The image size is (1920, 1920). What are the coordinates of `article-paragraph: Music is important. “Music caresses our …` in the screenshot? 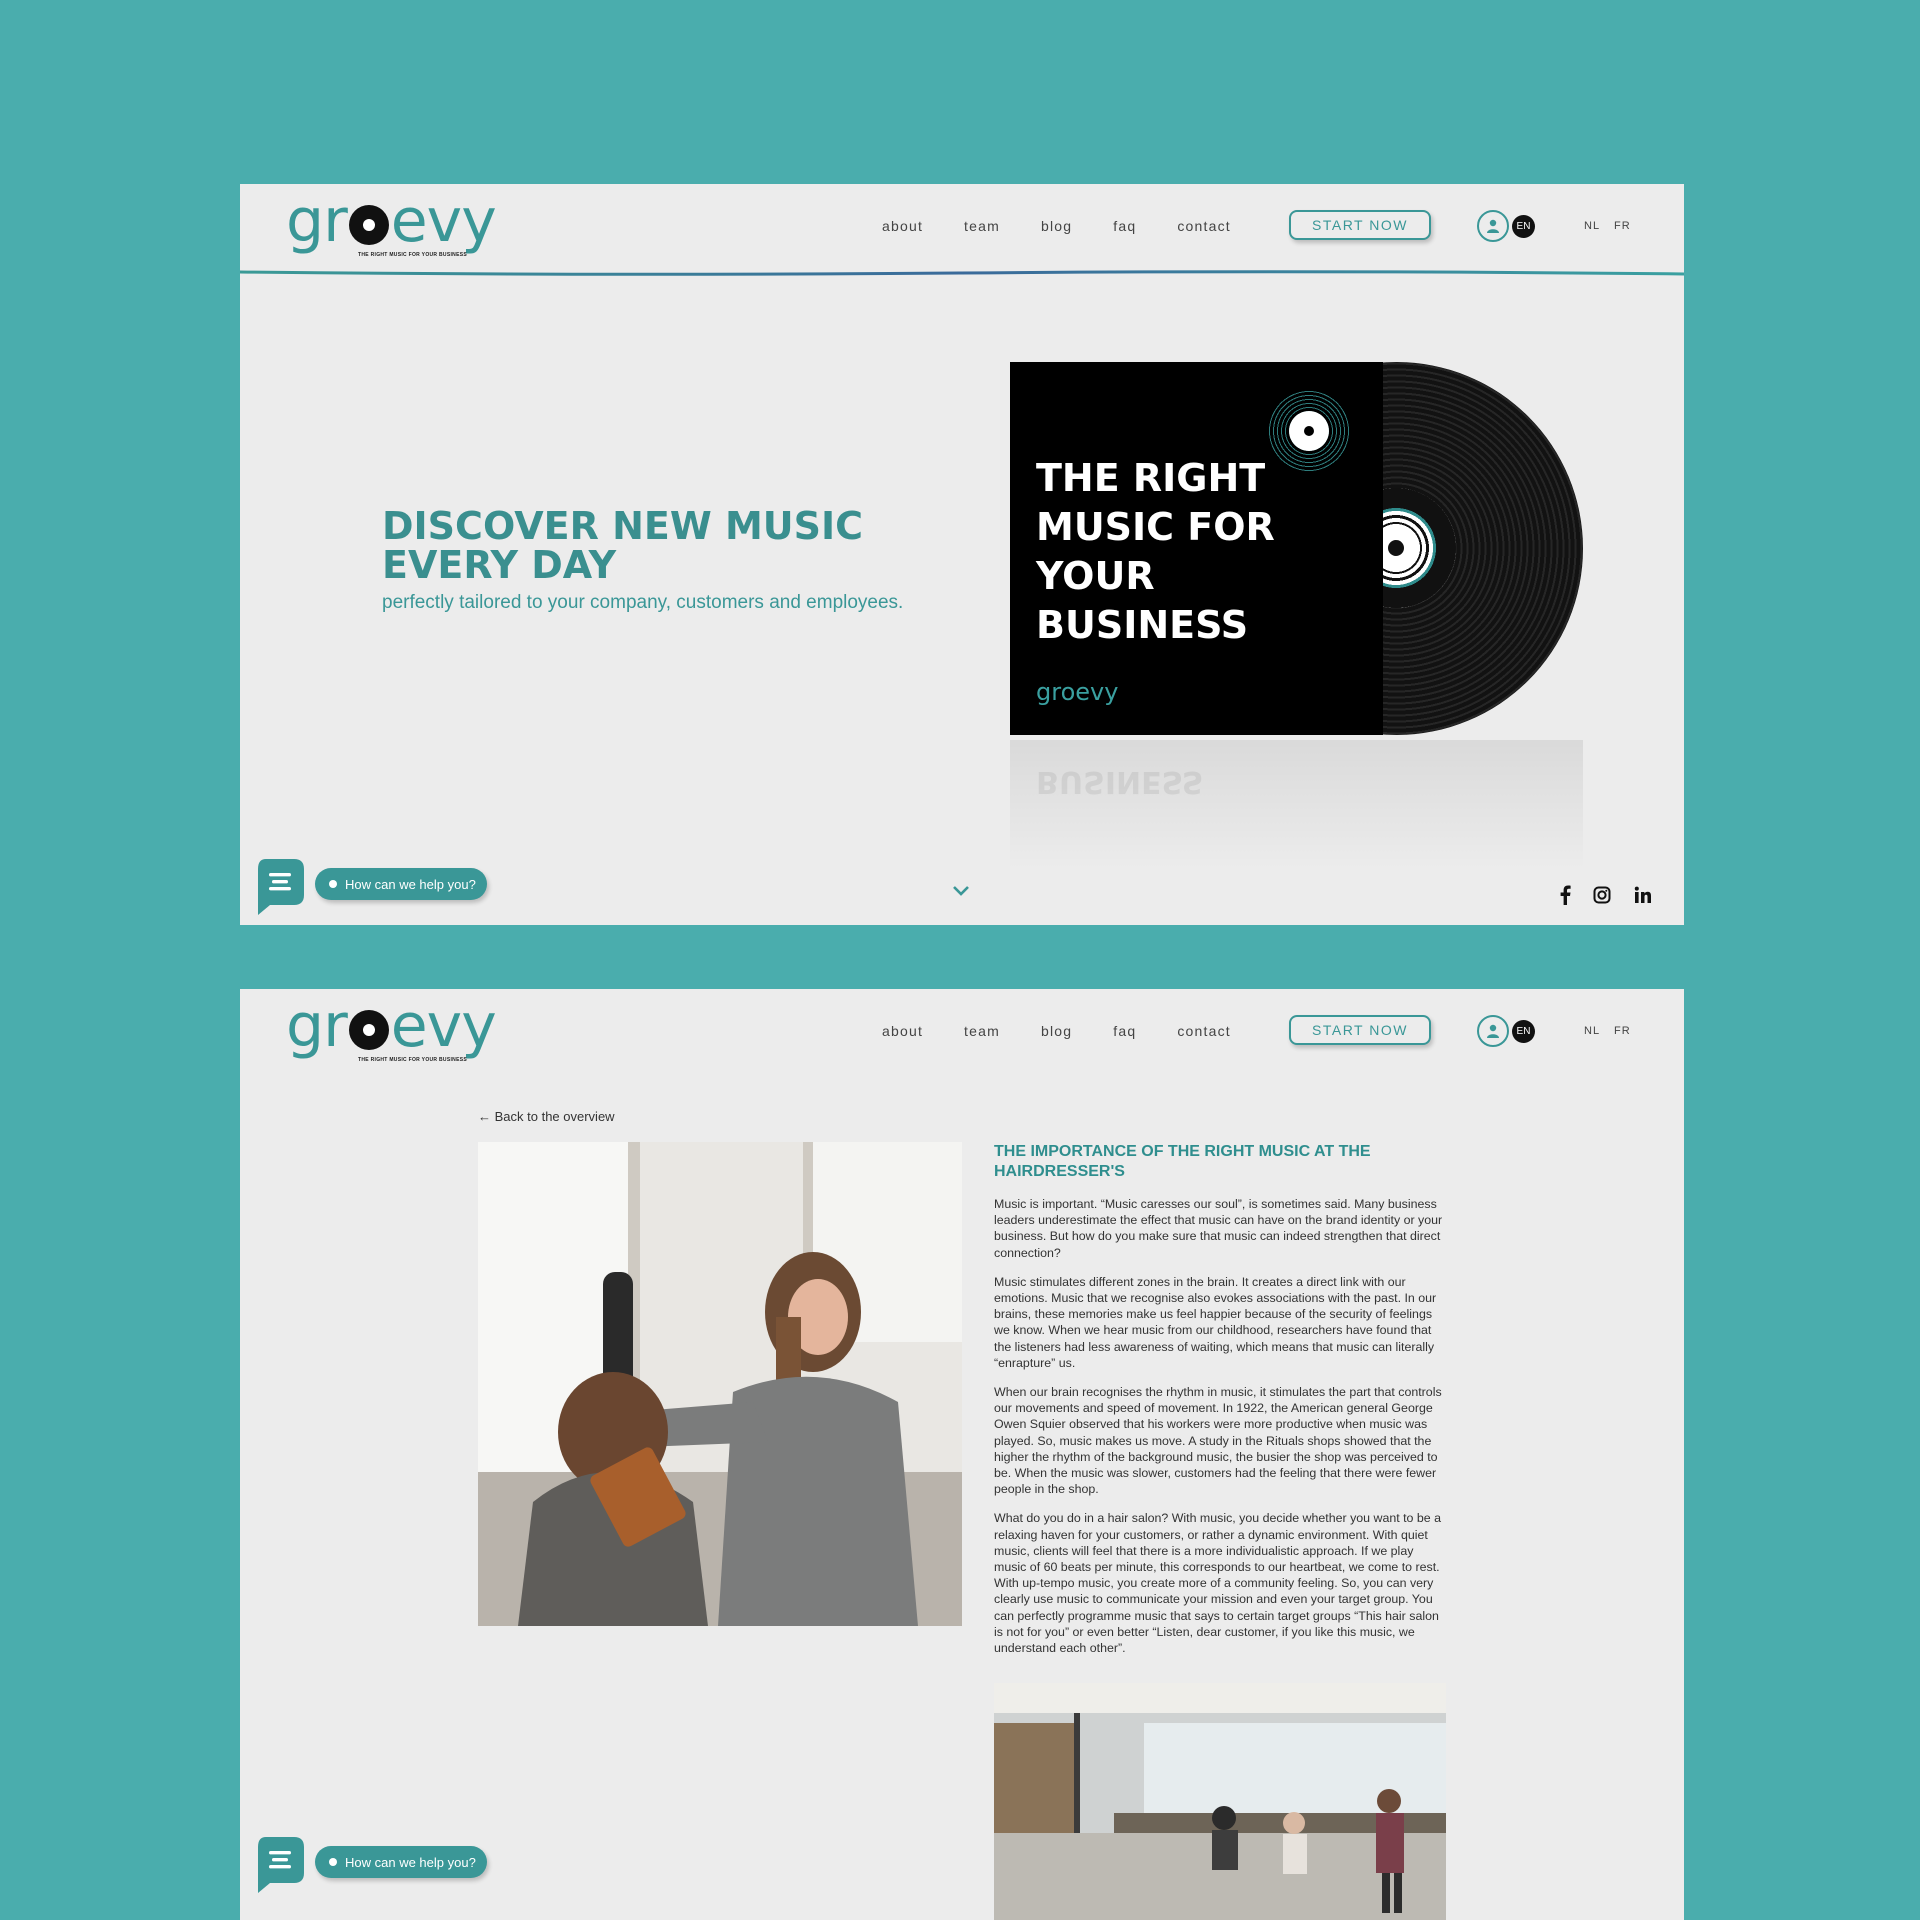 It's located at (1218, 1228).